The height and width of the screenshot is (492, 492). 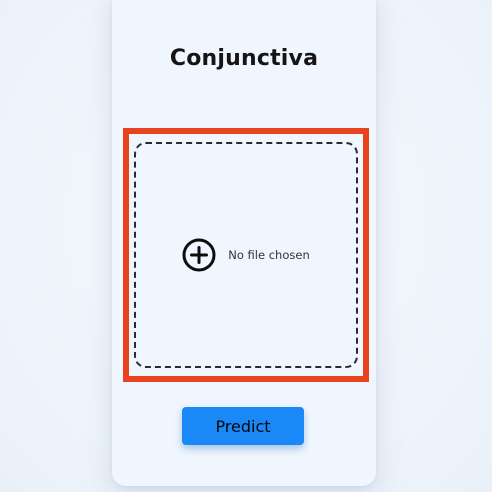 What do you see at coordinates (243, 426) in the screenshot?
I see `predict-button: Predict` at bounding box center [243, 426].